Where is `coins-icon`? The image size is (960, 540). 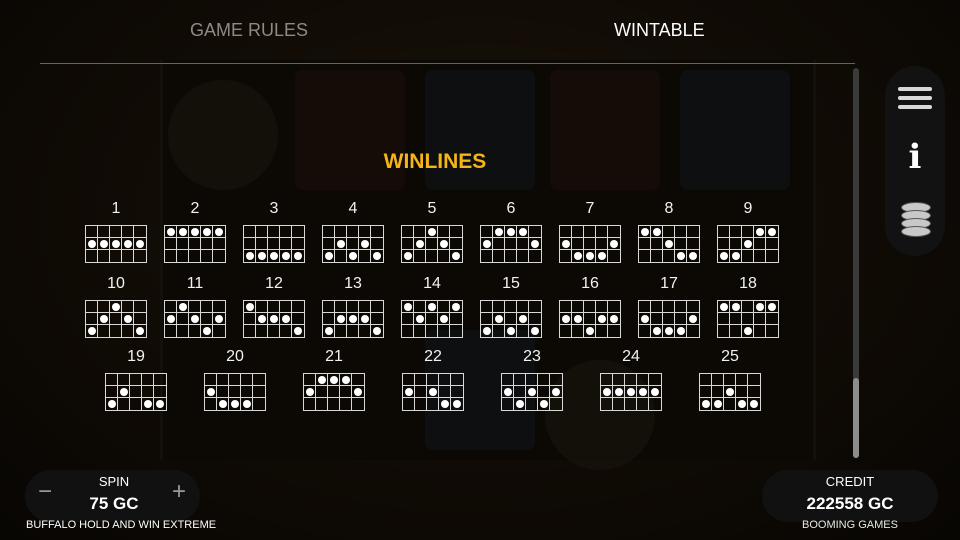
coins-icon is located at coordinates (915, 221).